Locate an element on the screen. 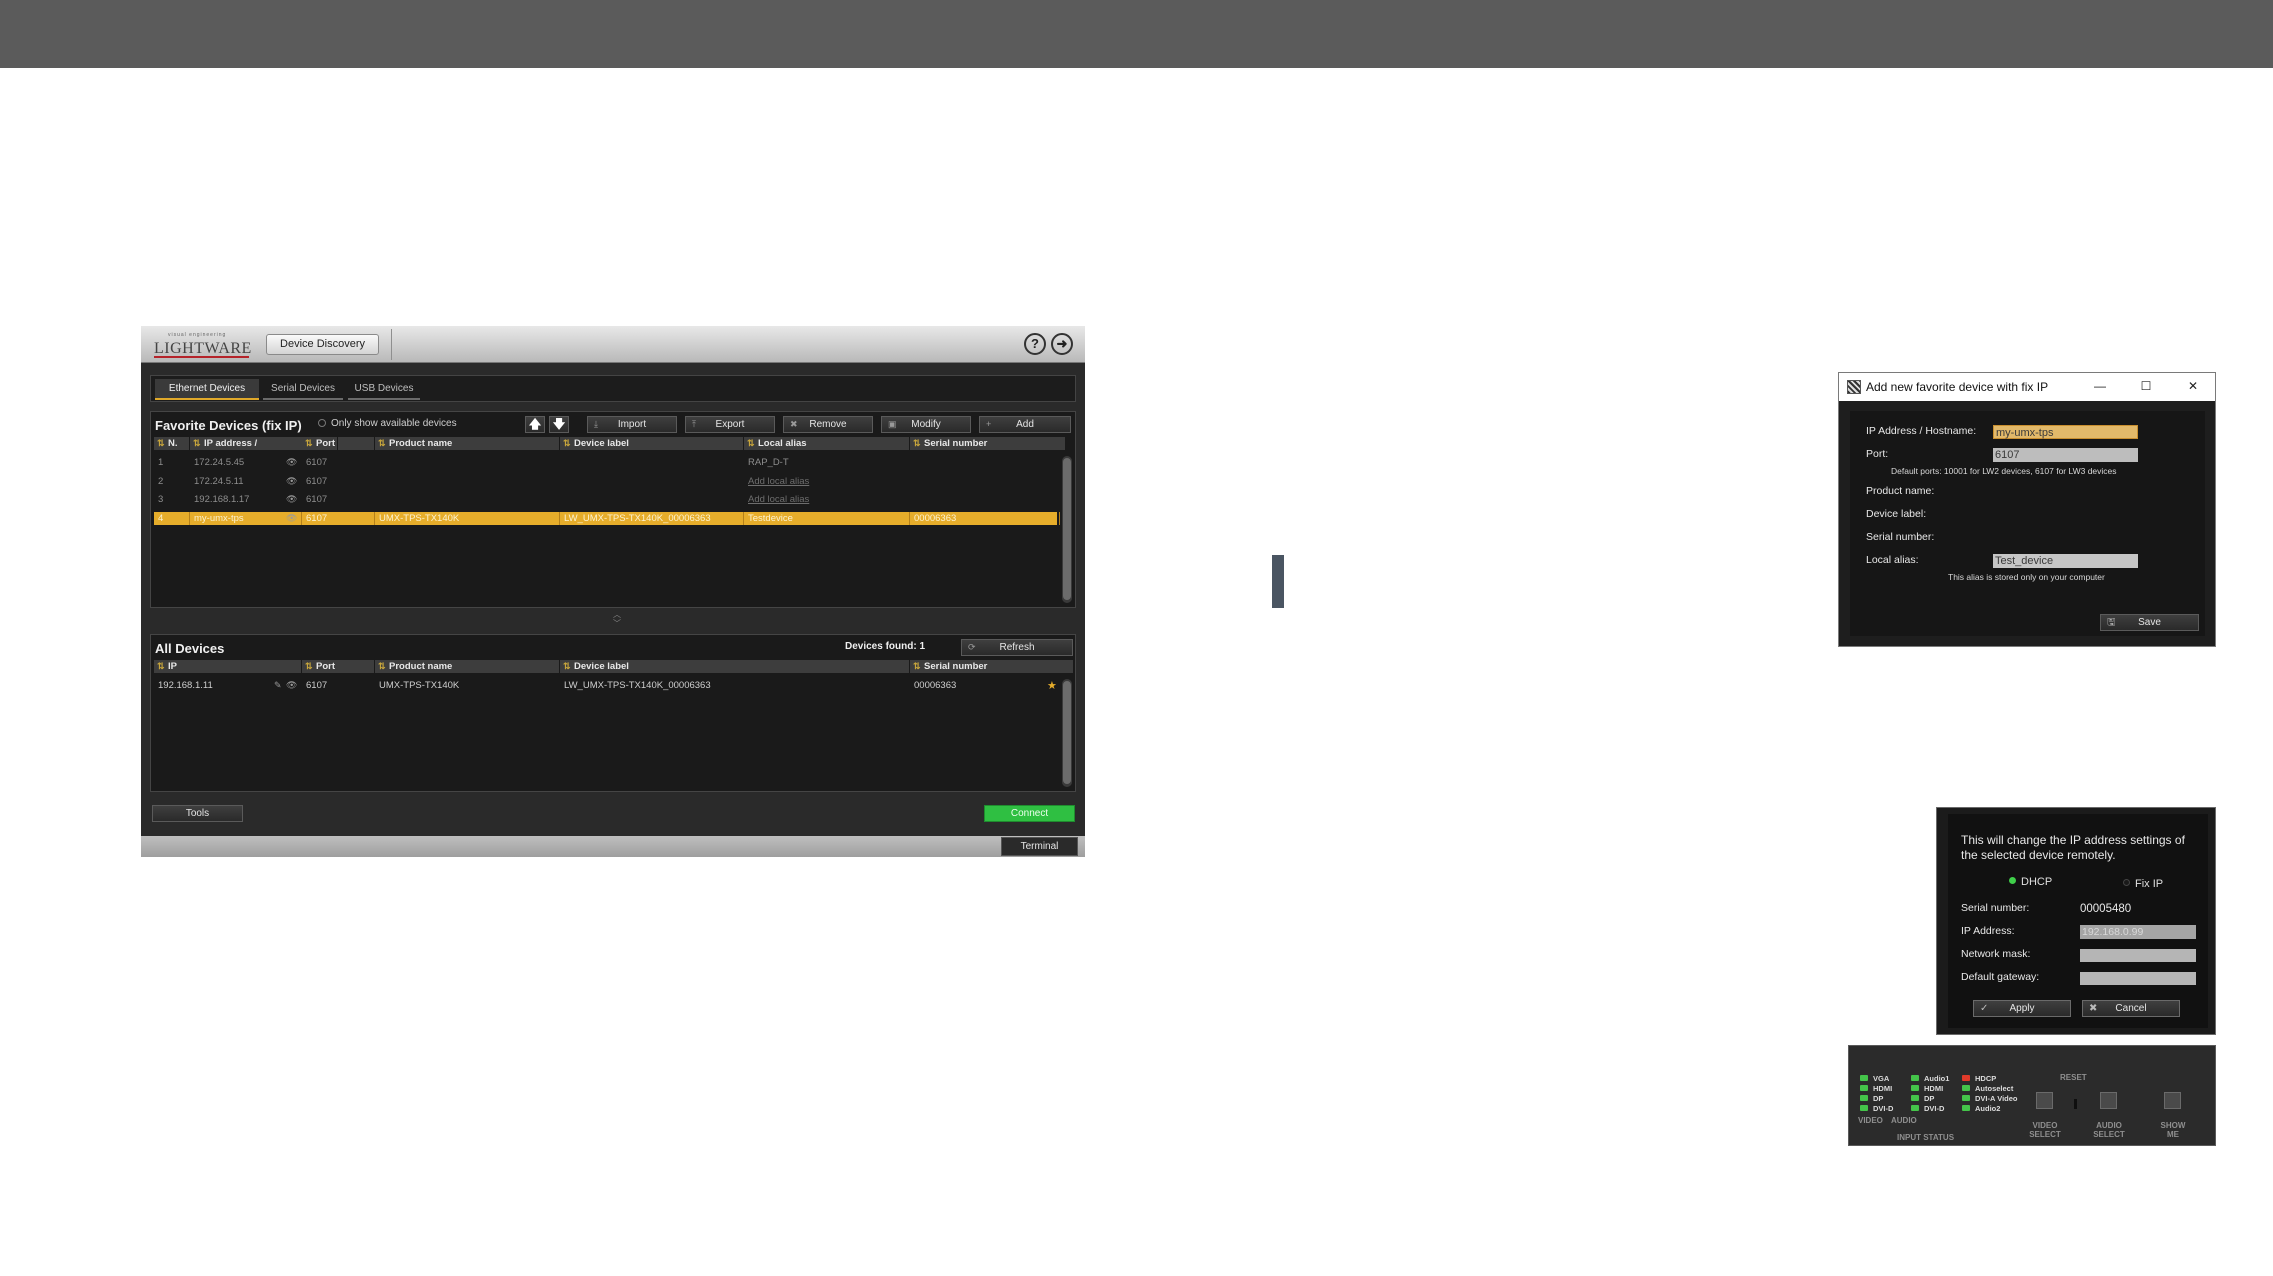 The image size is (2273, 1276). ip-address-input: 192.168.0.99 is located at coordinates (2138, 932).